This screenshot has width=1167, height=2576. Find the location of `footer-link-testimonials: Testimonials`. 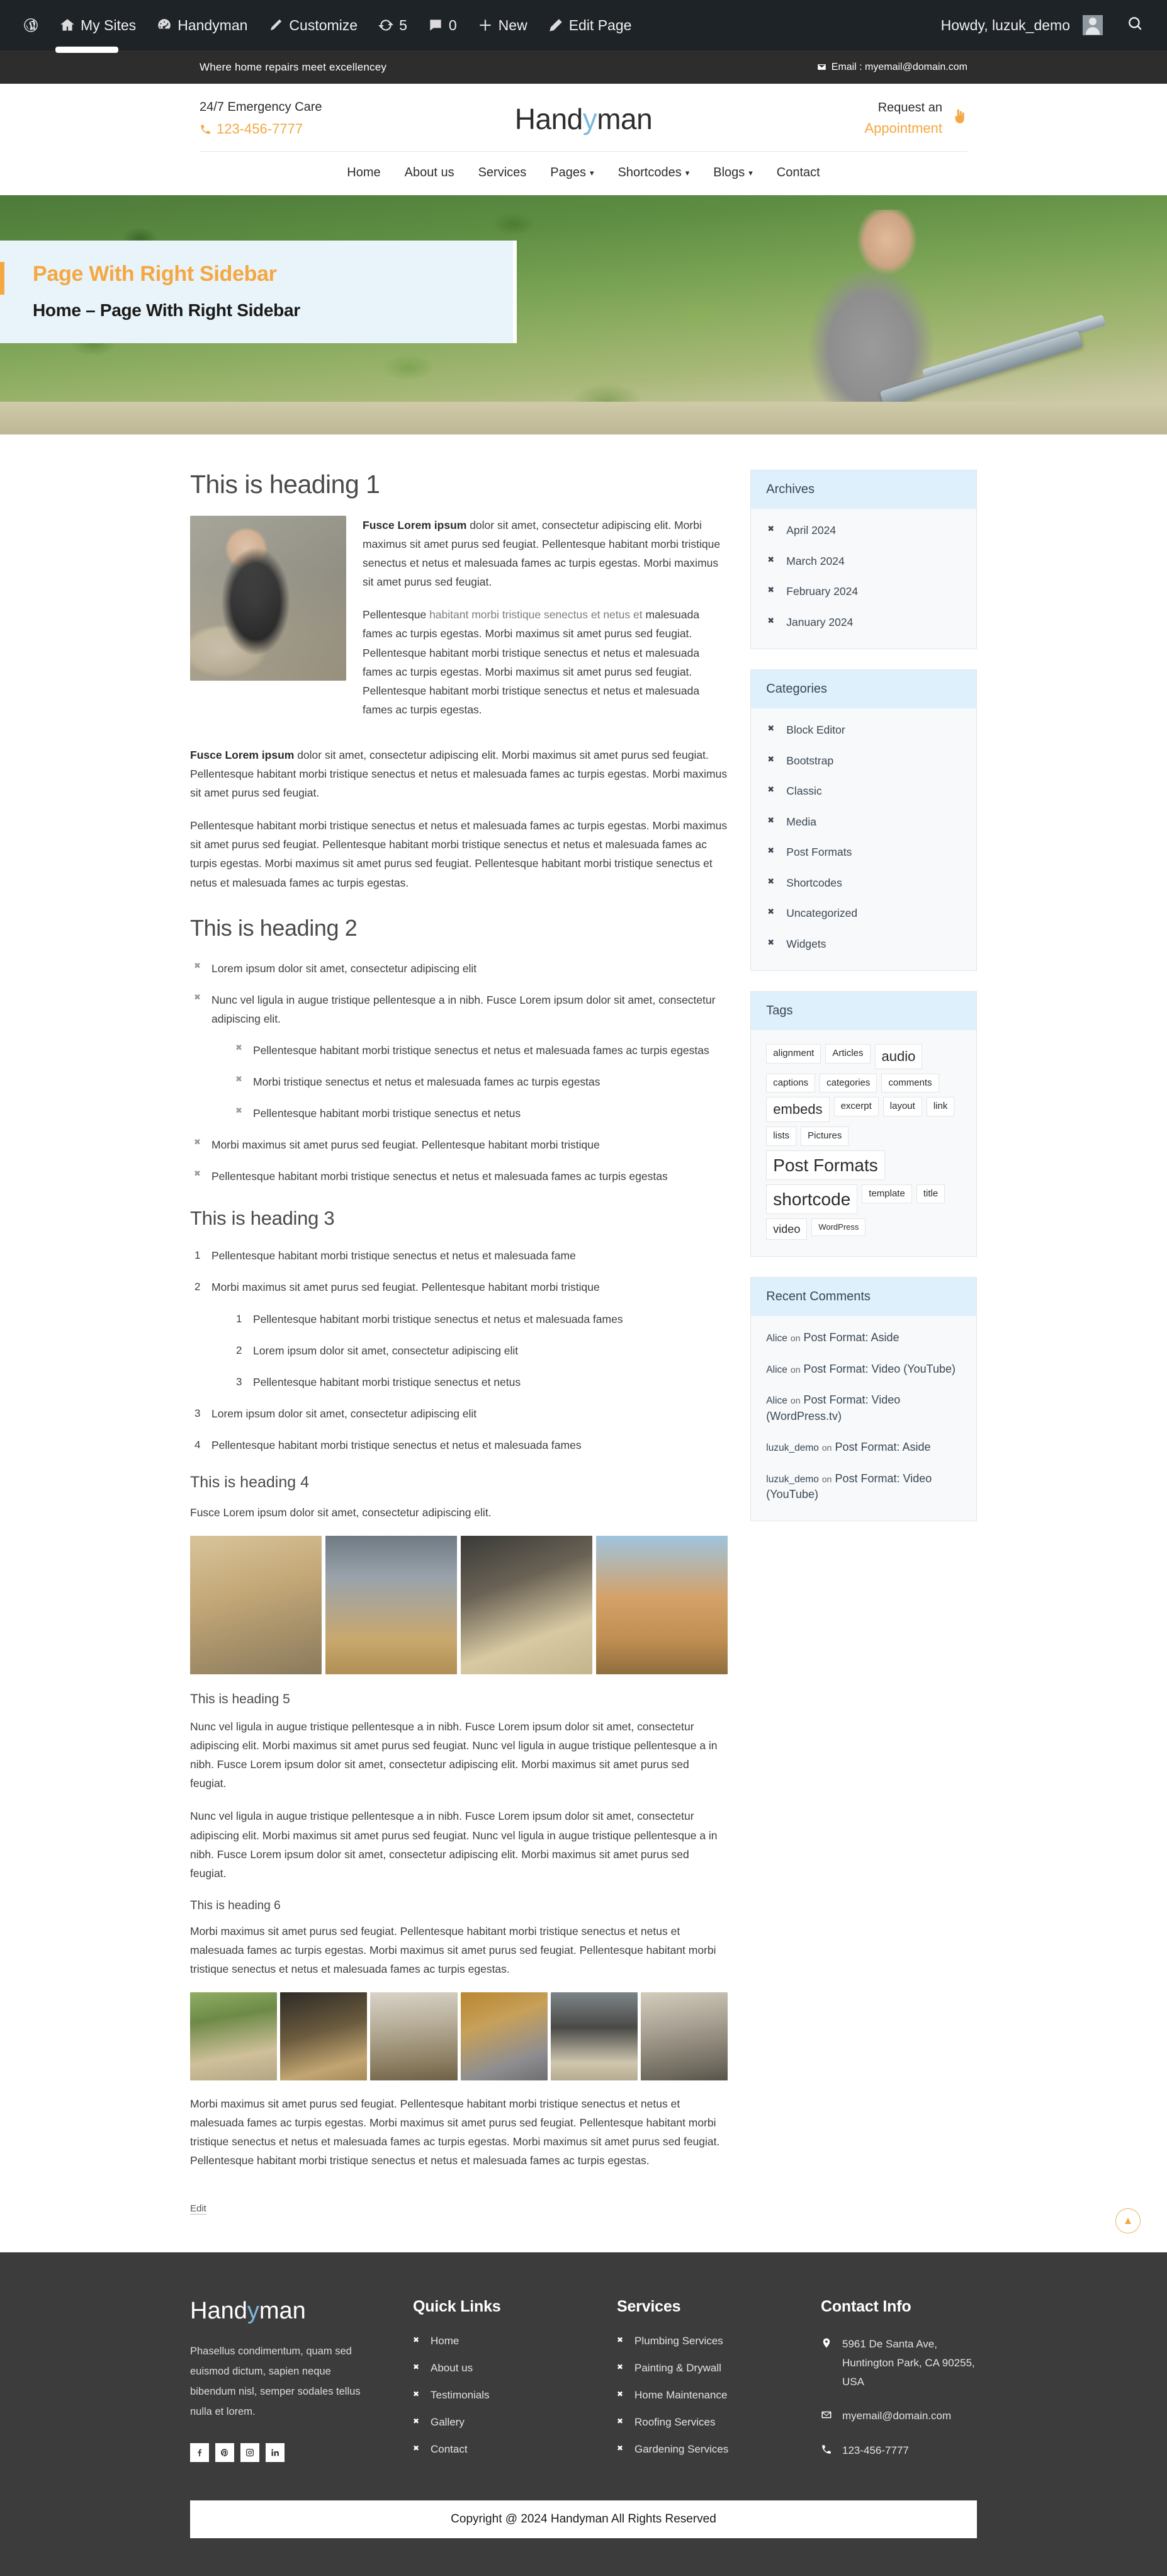

footer-link-testimonials: Testimonials is located at coordinates (507, 2395).